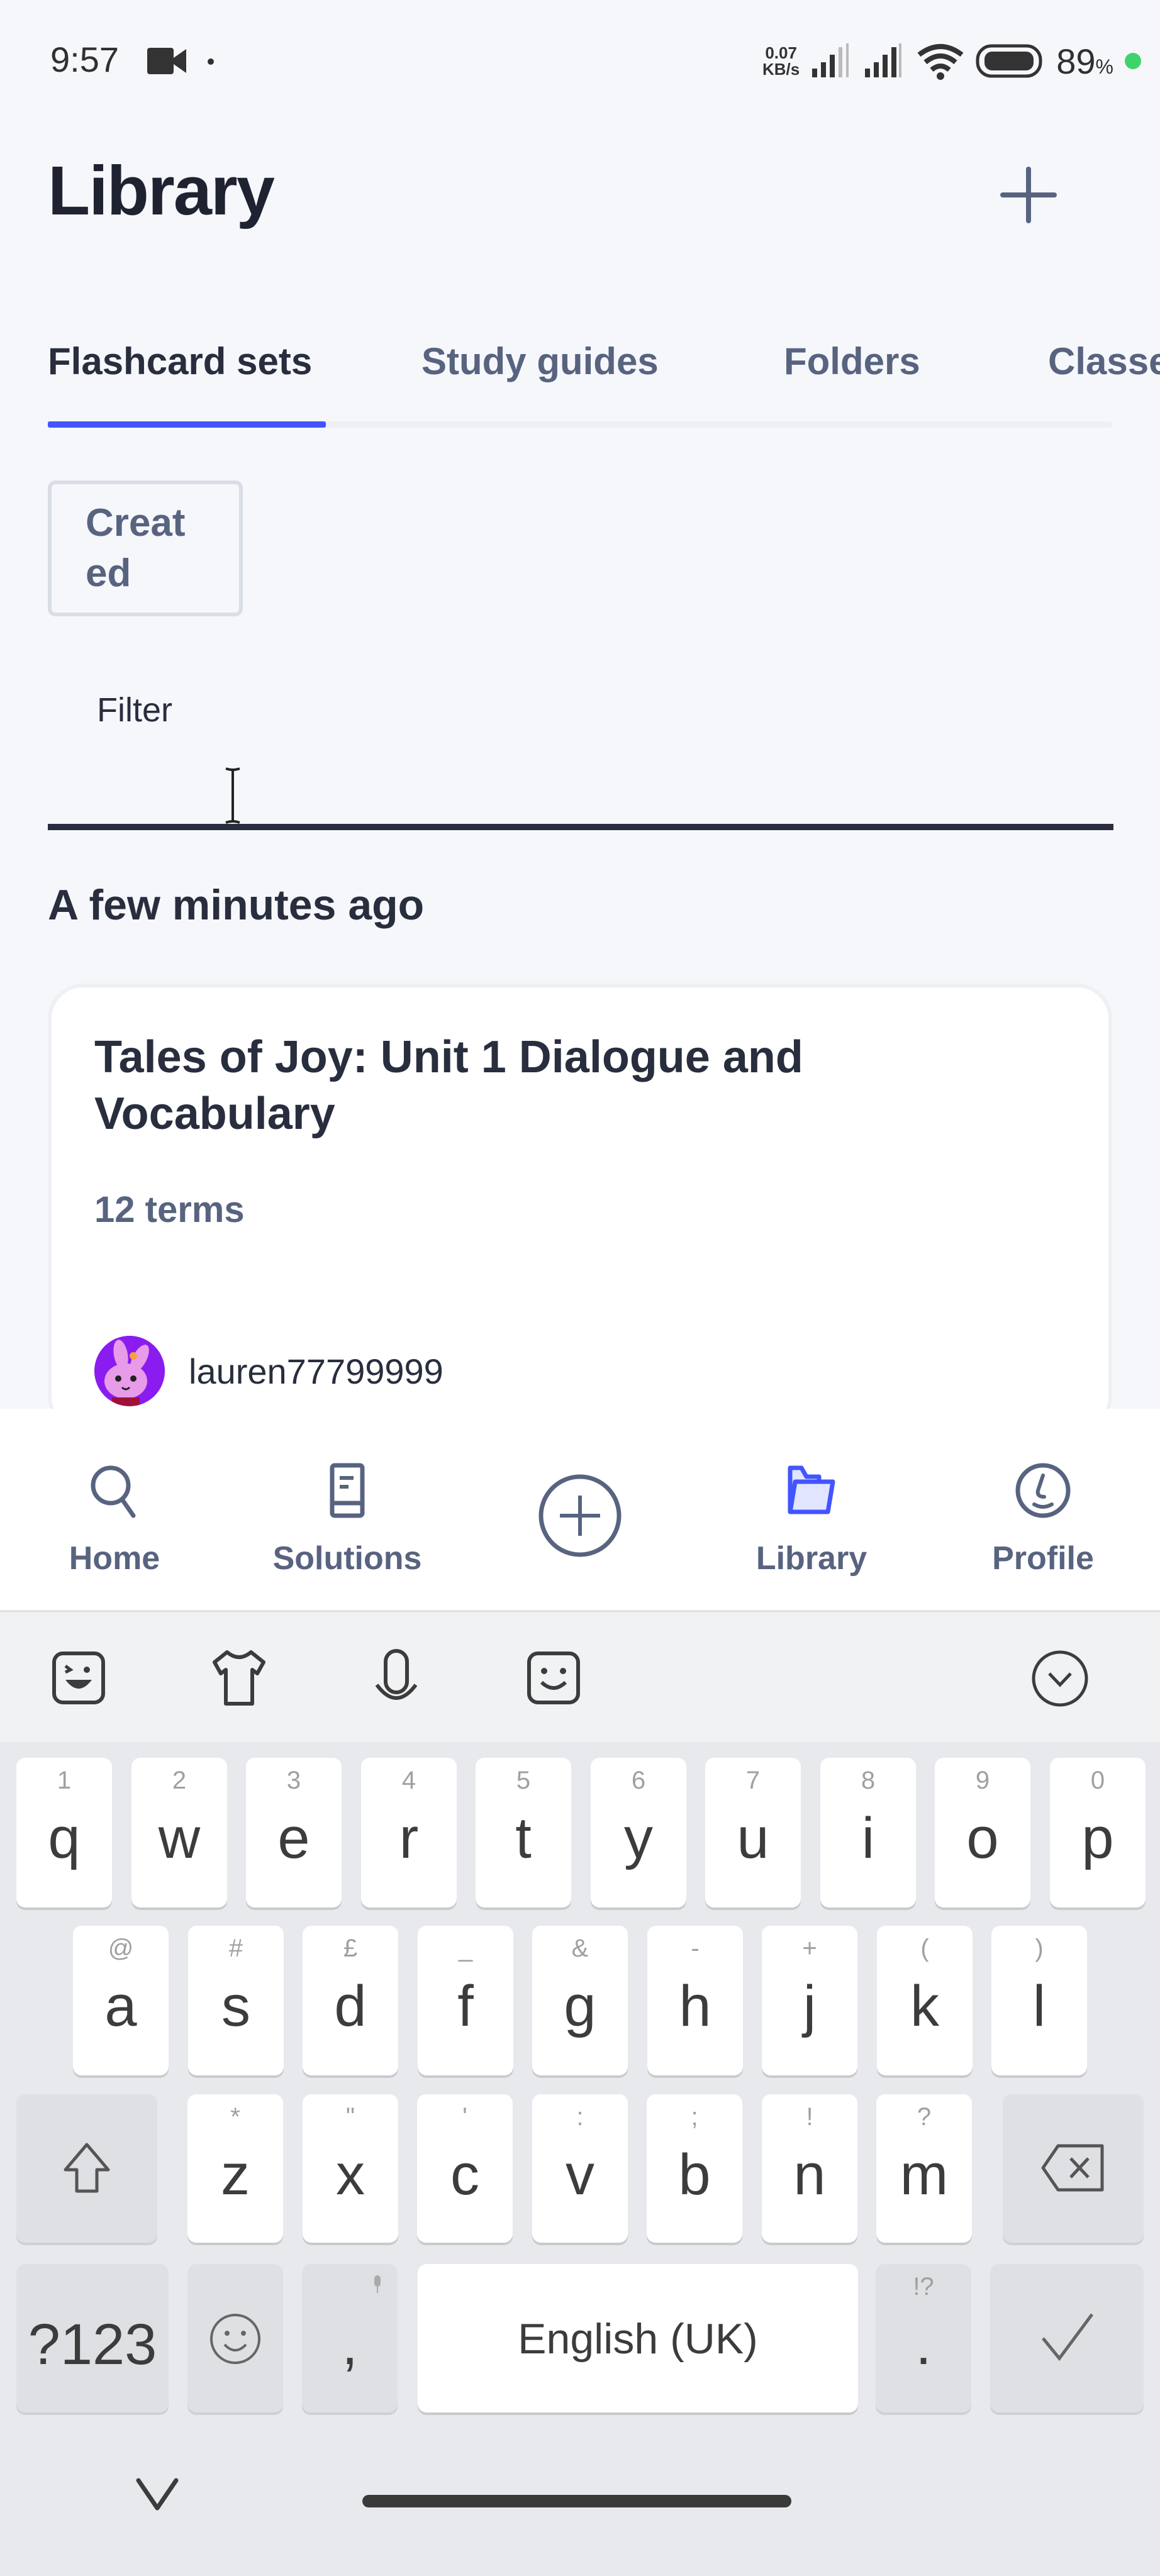 This screenshot has height=2576, width=1160. I want to click on key-hint: 5, so click(523, 1780).